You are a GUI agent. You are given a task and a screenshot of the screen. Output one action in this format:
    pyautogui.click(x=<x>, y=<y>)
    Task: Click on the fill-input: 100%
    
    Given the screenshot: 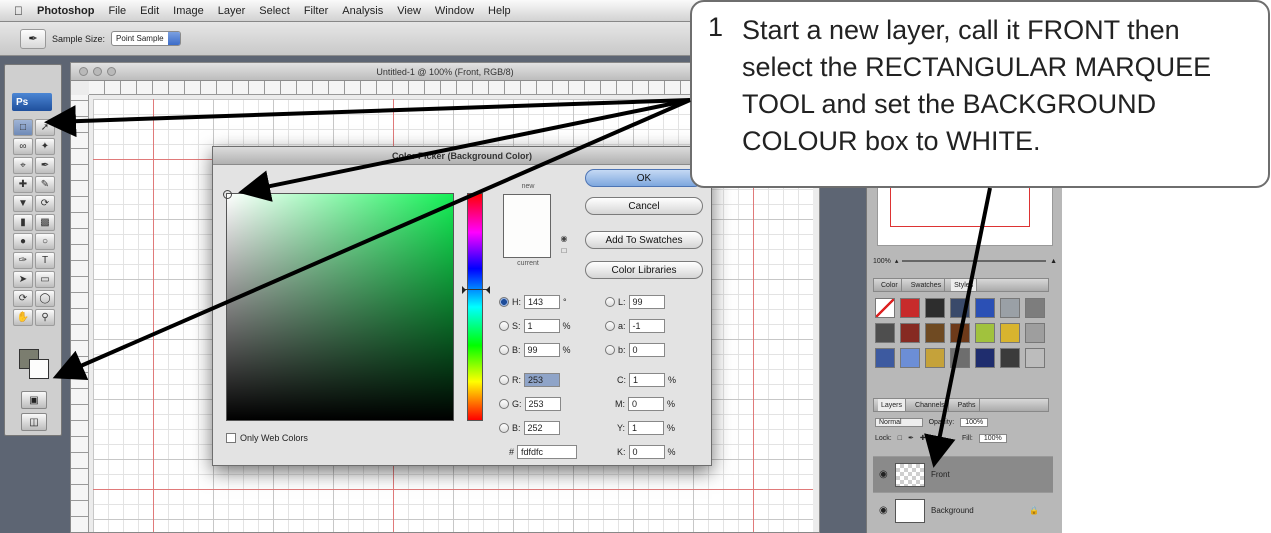 What is the action you would take?
    pyautogui.click(x=992, y=438)
    